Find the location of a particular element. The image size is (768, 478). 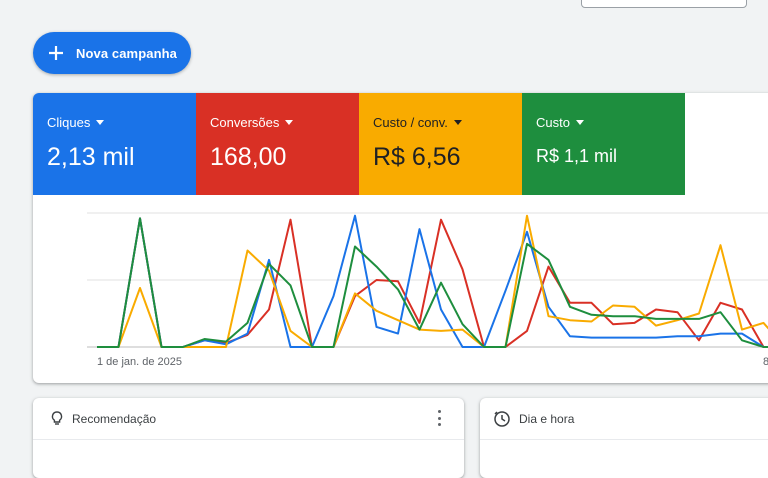

x-axis-start-label: 1 de jan. de 2025 is located at coordinates (140, 362).